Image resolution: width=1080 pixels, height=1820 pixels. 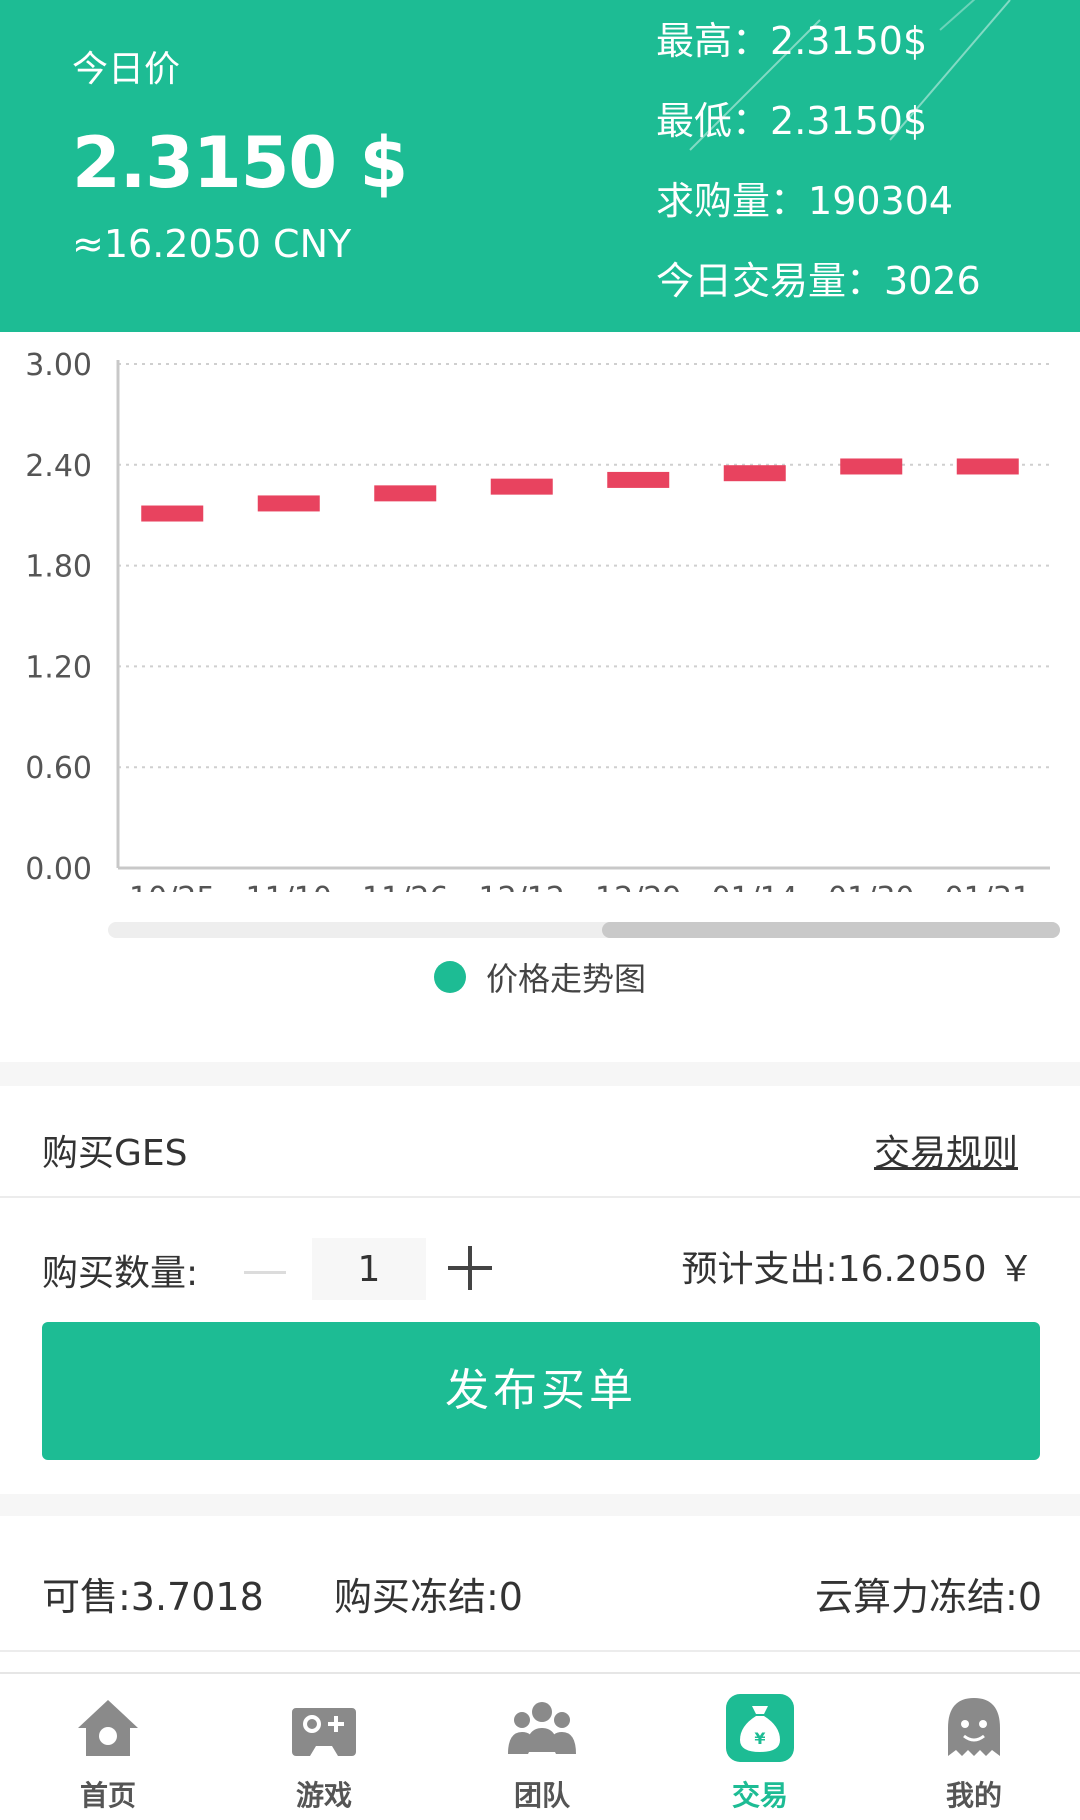 What do you see at coordinates (946, 1150) in the screenshot?
I see `trade-rules-link: 交易规则` at bounding box center [946, 1150].